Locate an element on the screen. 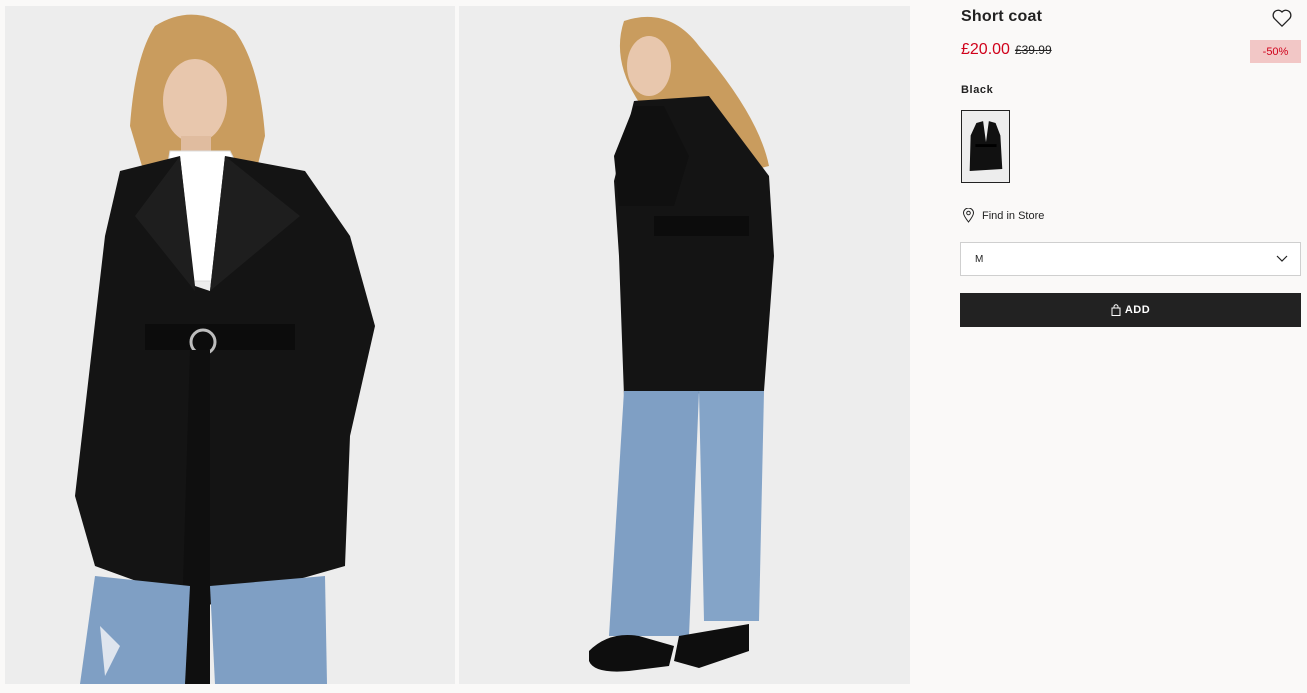  sale-price: £20.00 is located at coordinates (985, 49).